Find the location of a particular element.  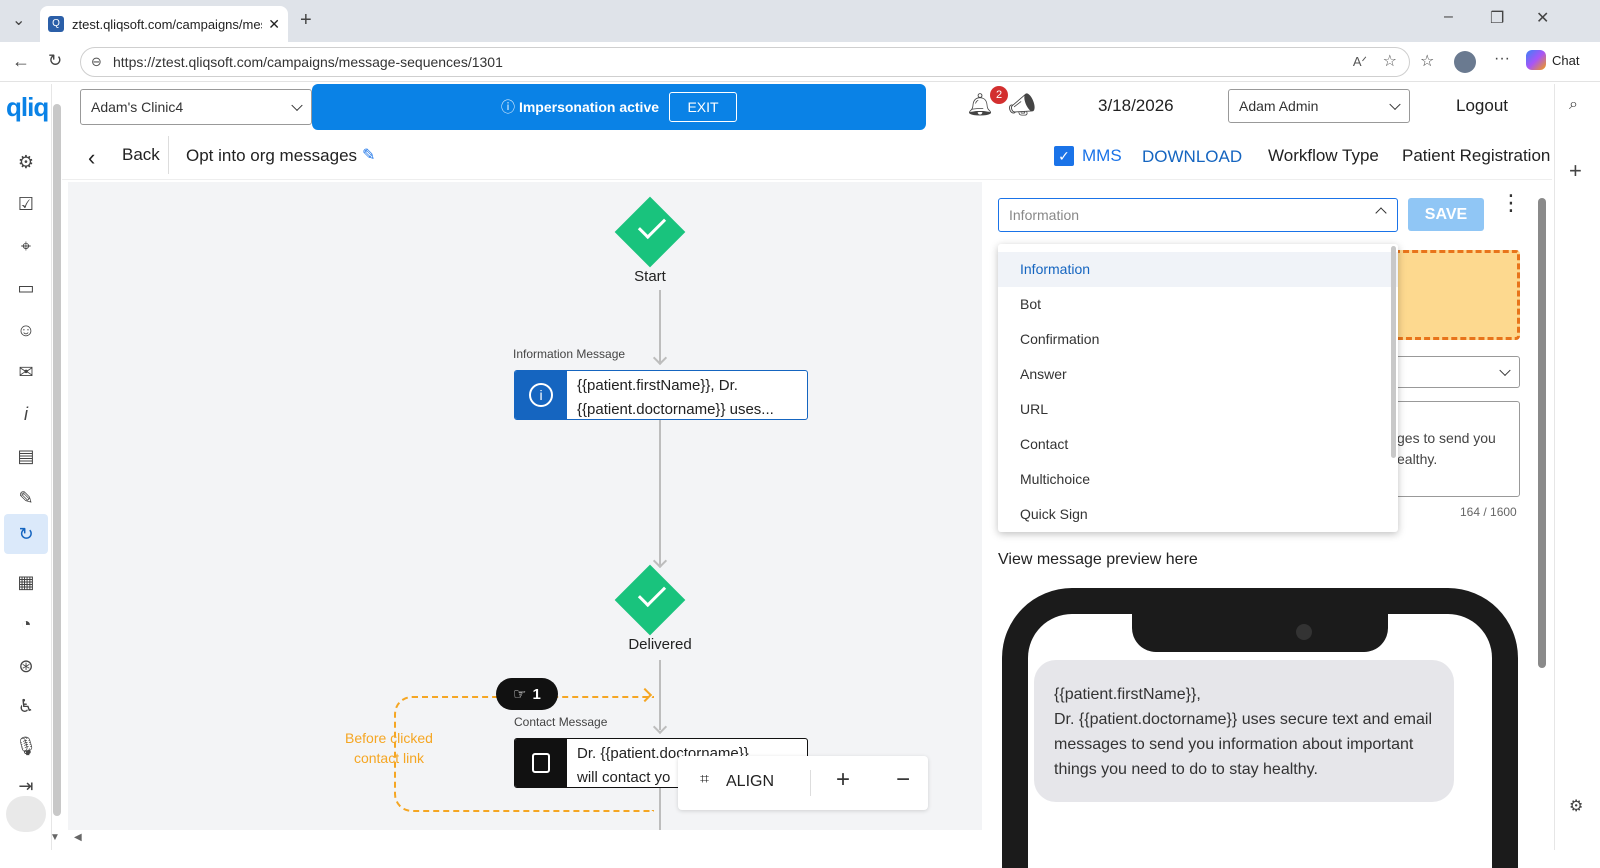

close-window-icon: ✕ is located at coordinates (1542, 18).